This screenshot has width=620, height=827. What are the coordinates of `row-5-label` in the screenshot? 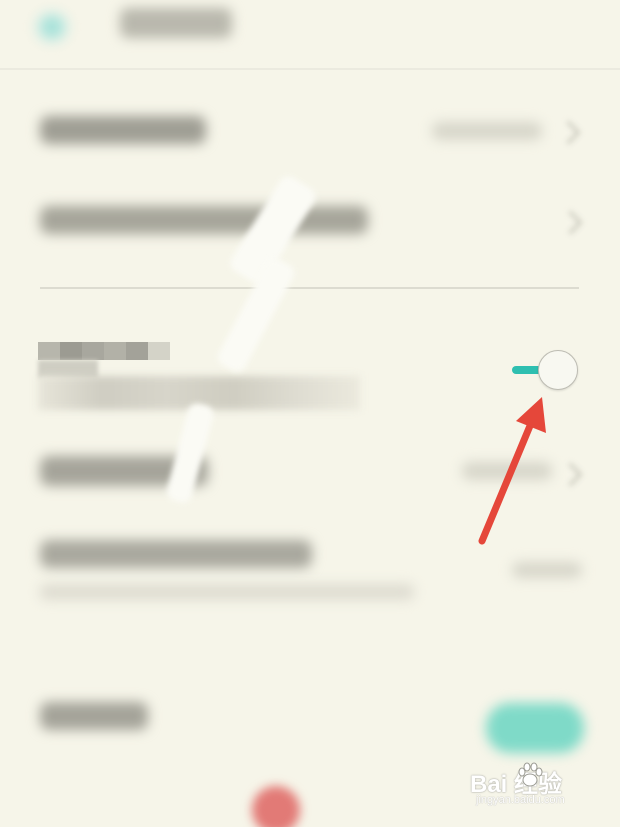 It's located at (176, 554).